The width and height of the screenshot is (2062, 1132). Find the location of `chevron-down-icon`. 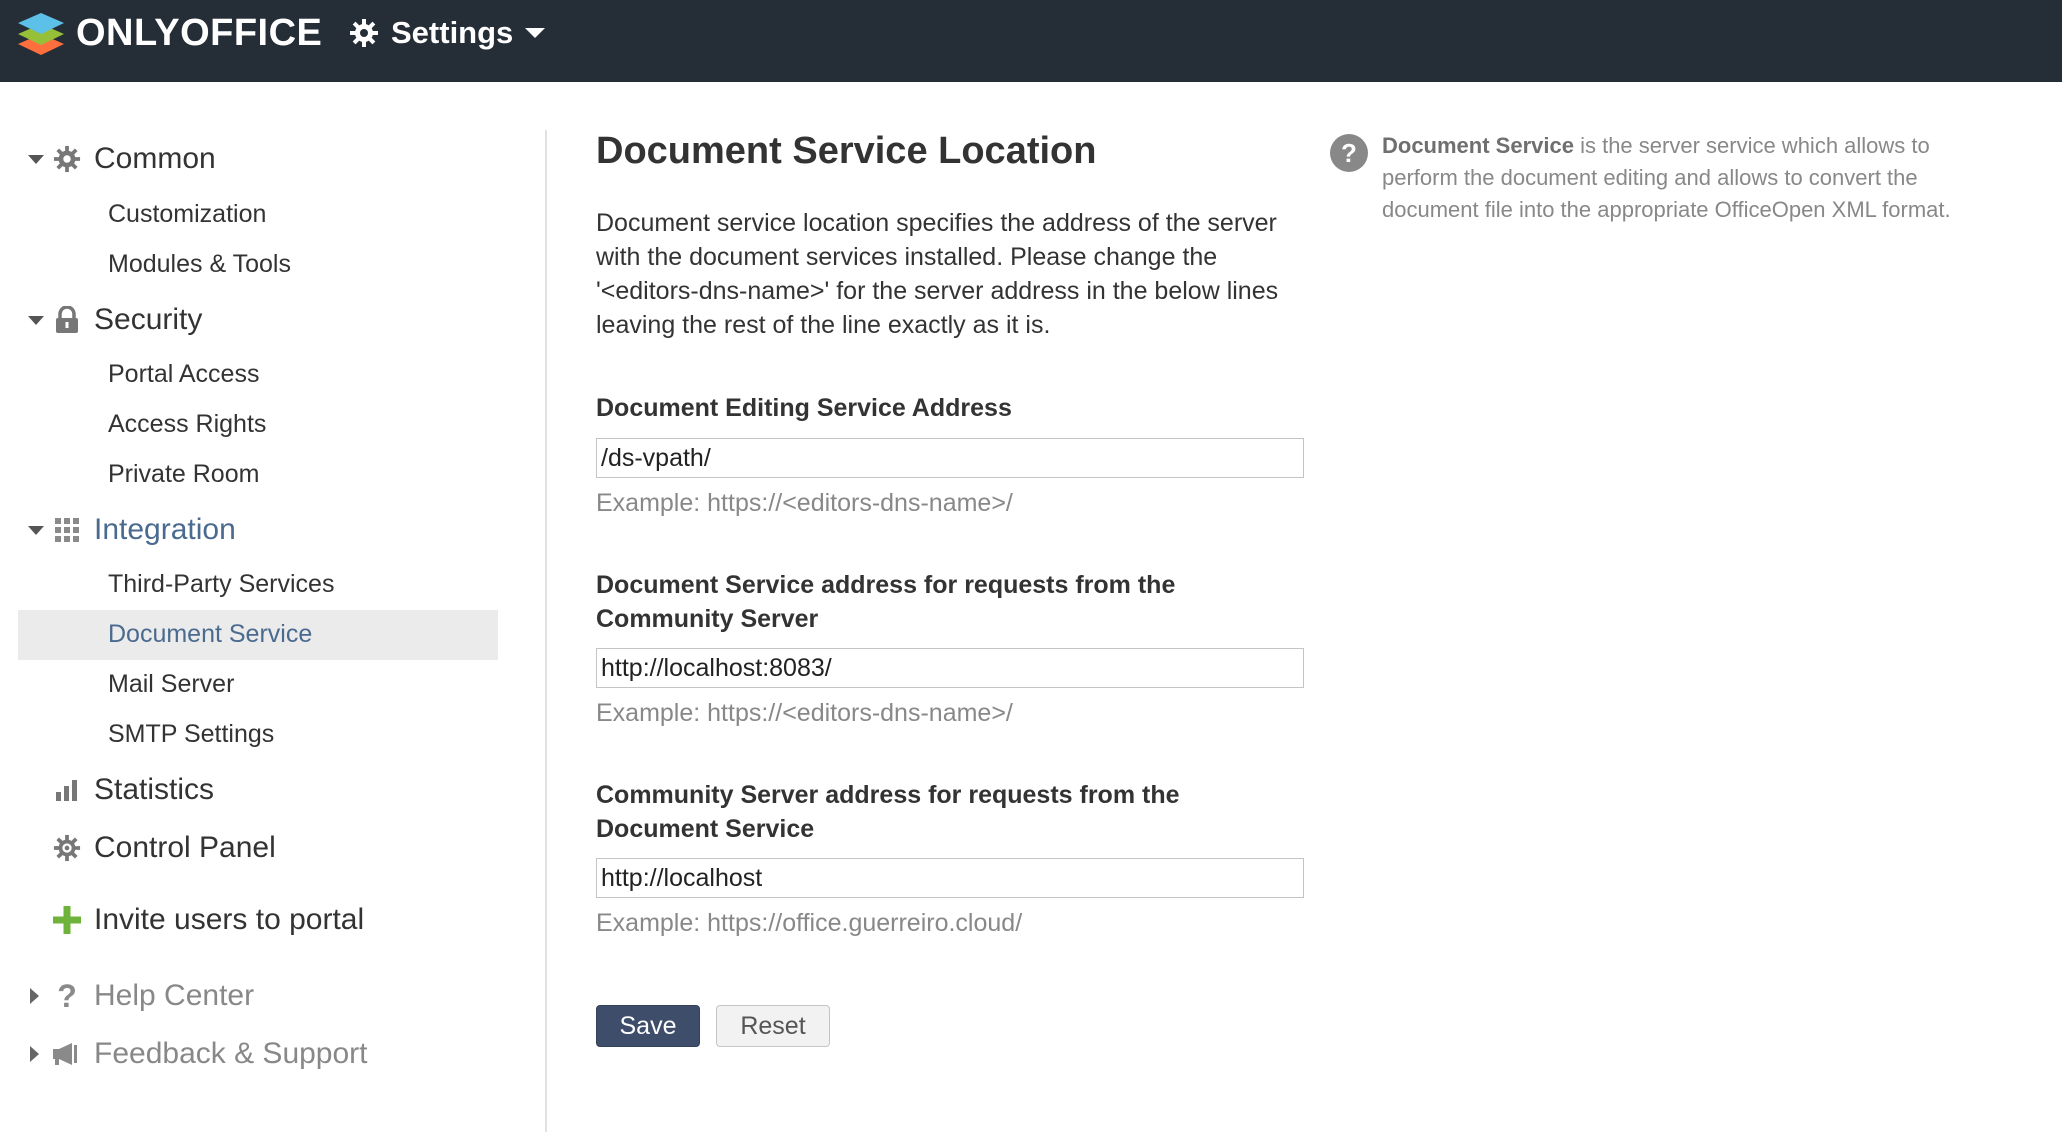

chevron-down-icon is located at coordinates (535, 33).